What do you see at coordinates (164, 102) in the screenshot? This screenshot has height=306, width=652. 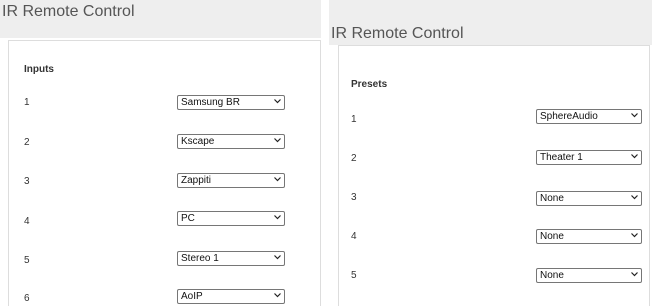 I see `input-row: 1 Samsung BR` at bounding box center [164, 102].